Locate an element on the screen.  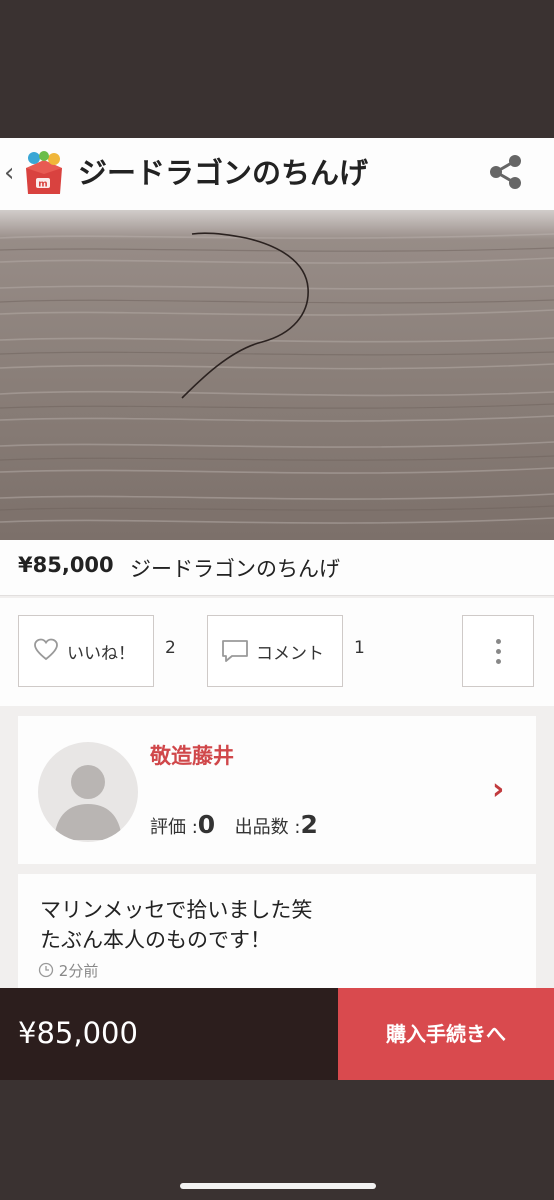
clock-icon is located at coordinates (46, 970).